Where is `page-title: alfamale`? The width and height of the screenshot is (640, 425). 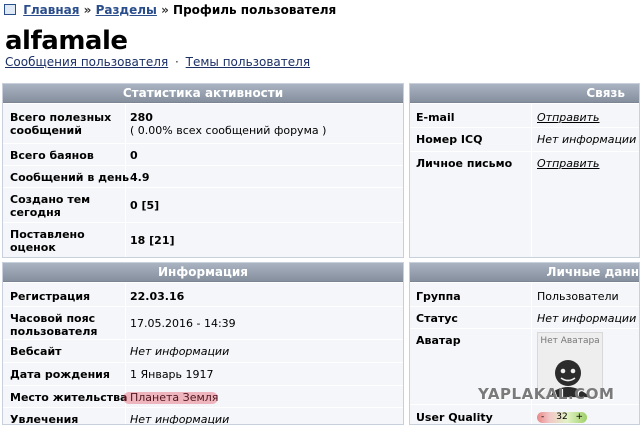 page-title: alfamale is located at coordinates (66, 41).